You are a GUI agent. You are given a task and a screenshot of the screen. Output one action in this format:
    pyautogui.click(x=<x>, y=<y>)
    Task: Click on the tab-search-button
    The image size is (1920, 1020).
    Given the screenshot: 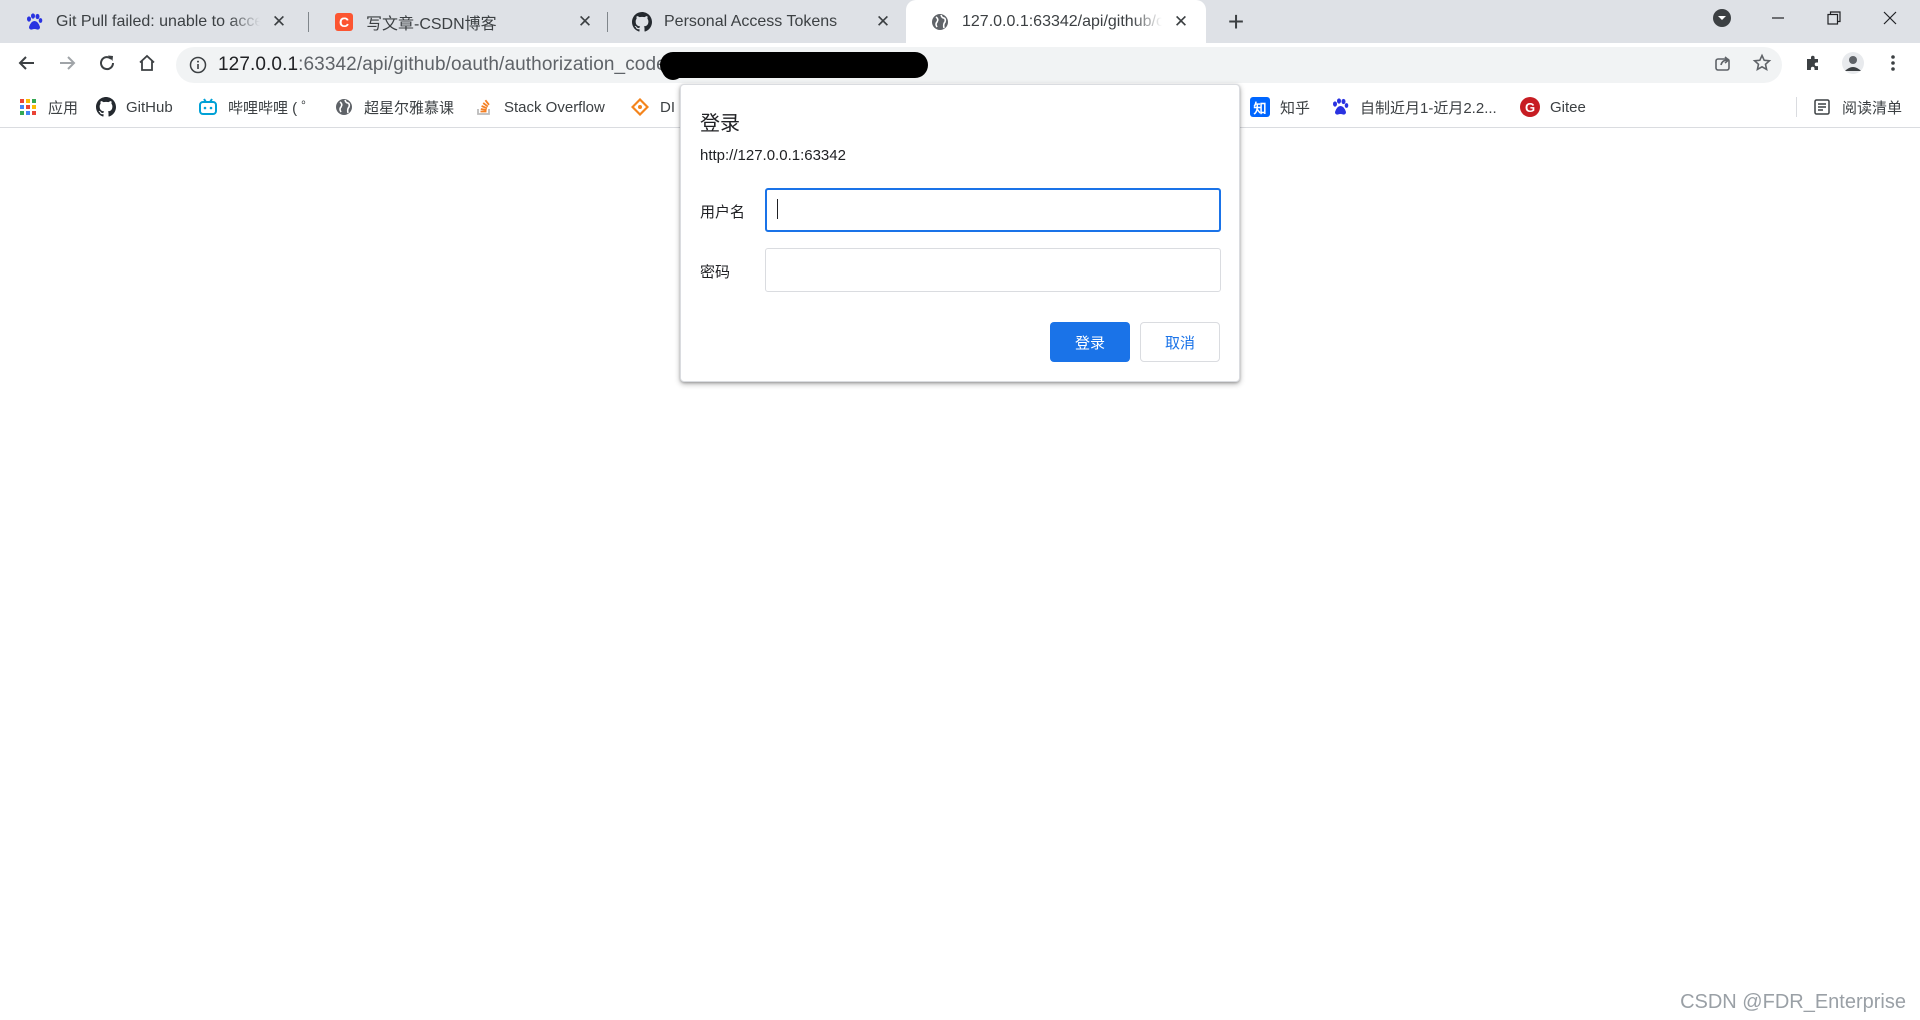 What is the action you would take?
    pyautogui.click(x=1722, y=20)
    